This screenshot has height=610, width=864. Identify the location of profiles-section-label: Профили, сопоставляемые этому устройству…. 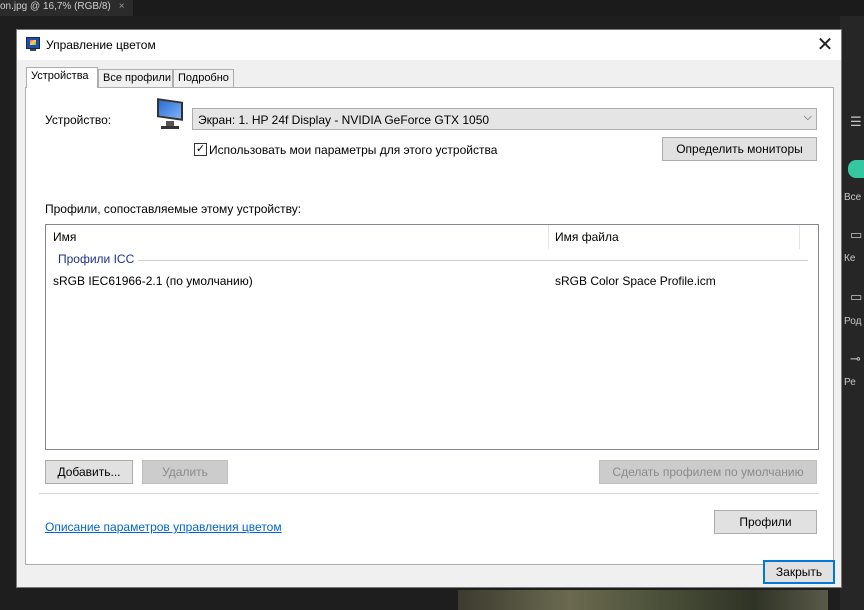
(173, 209).